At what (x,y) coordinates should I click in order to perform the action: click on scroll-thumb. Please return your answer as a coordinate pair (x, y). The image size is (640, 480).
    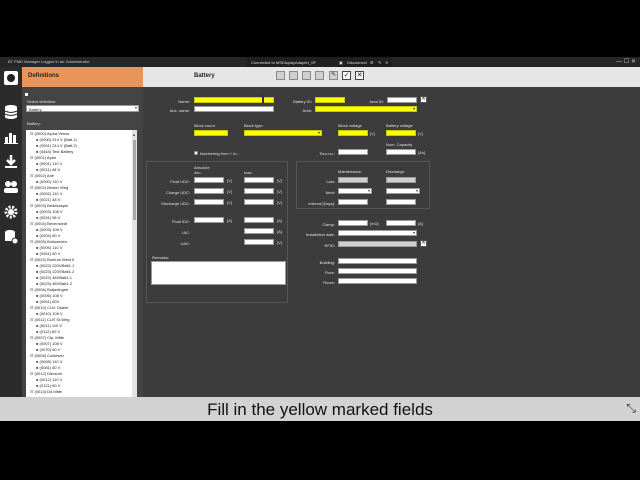
    Looking at the image, I should click on (134, 180).